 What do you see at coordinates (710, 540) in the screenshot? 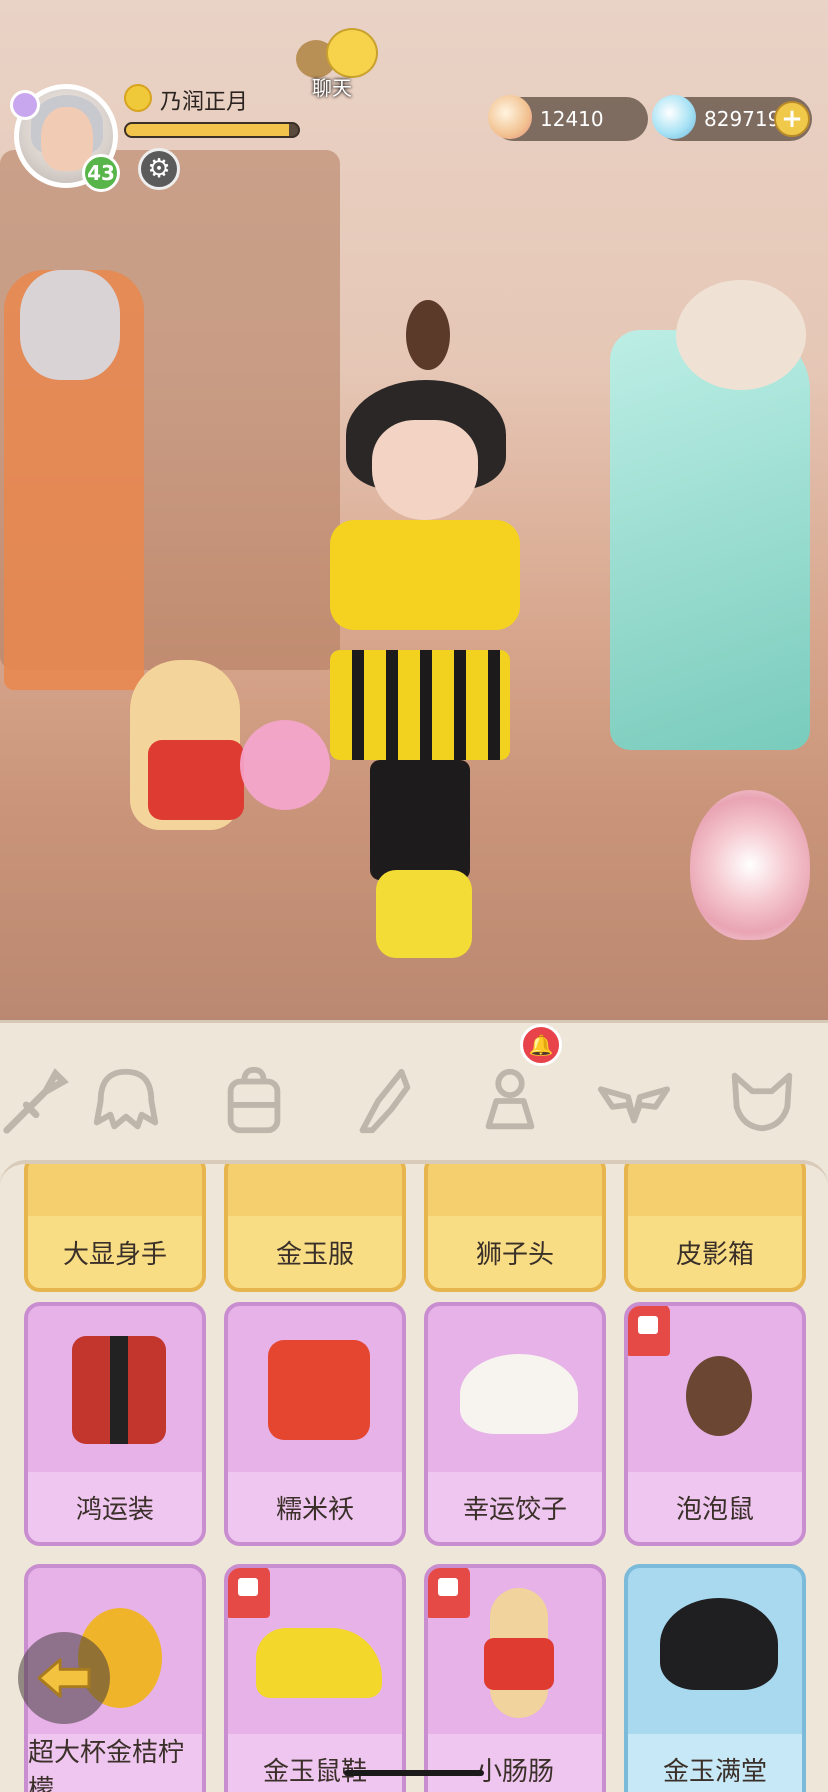
I see `crystal-mirror` at bounding box center [710, 540].